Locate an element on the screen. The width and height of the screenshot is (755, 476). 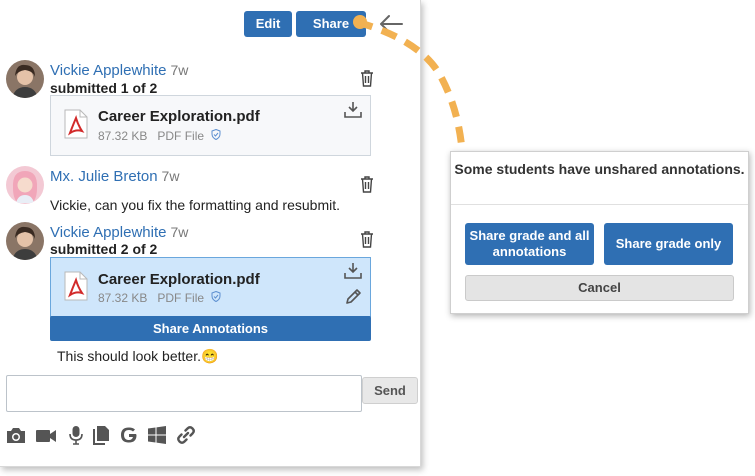
windows-icon is located at coordinates (157, 435).